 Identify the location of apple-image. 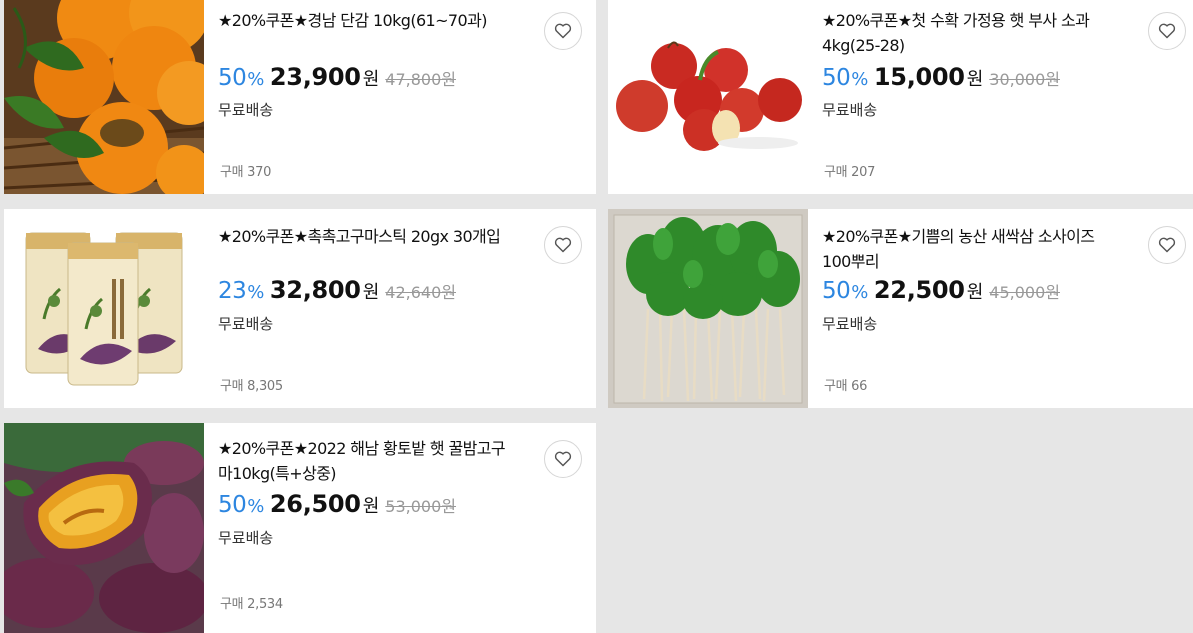
(708, 97).